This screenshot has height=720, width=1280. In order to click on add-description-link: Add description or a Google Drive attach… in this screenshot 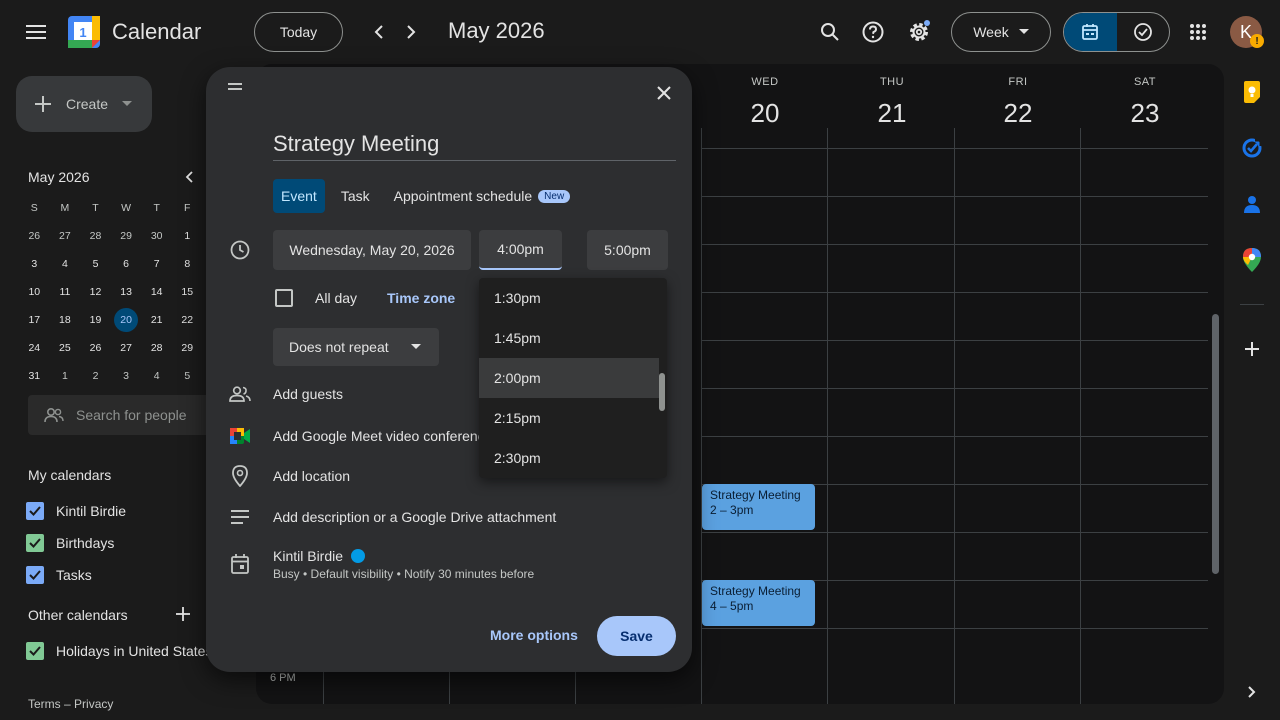, I will do `click(414, 517)`.